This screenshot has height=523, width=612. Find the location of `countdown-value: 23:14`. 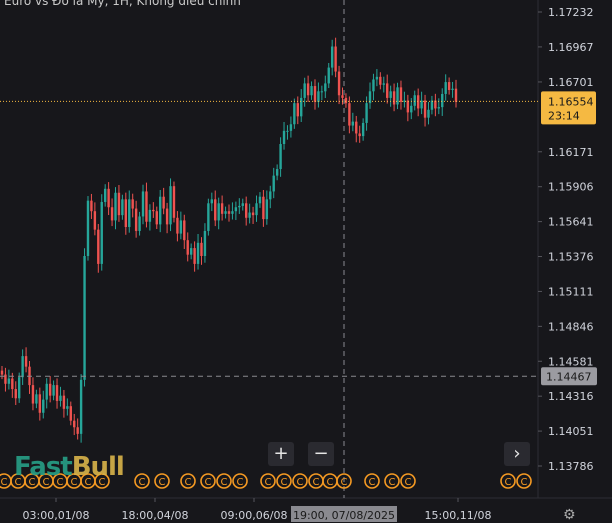

countdown-value: 23:14 is located at coordinates (564, 115).